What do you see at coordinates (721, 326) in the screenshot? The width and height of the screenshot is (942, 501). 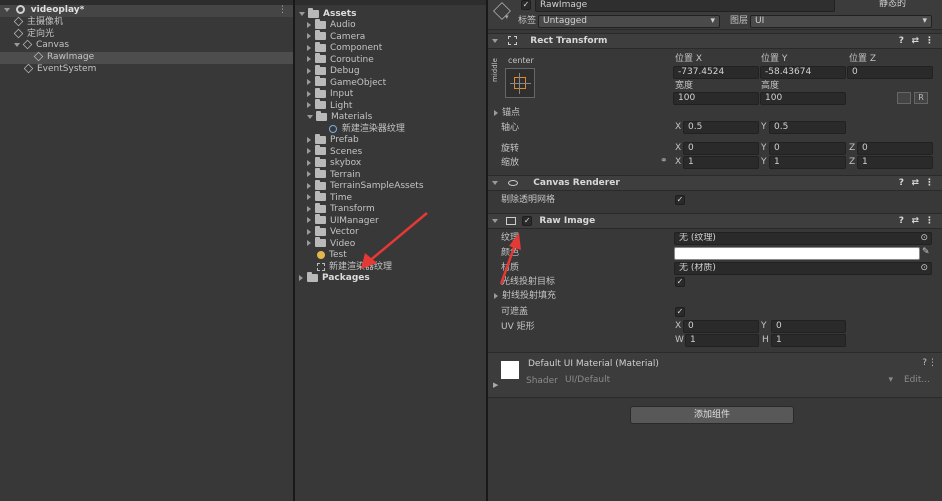 I see `uv-x-field: 0` at bounding box center [721, 326].